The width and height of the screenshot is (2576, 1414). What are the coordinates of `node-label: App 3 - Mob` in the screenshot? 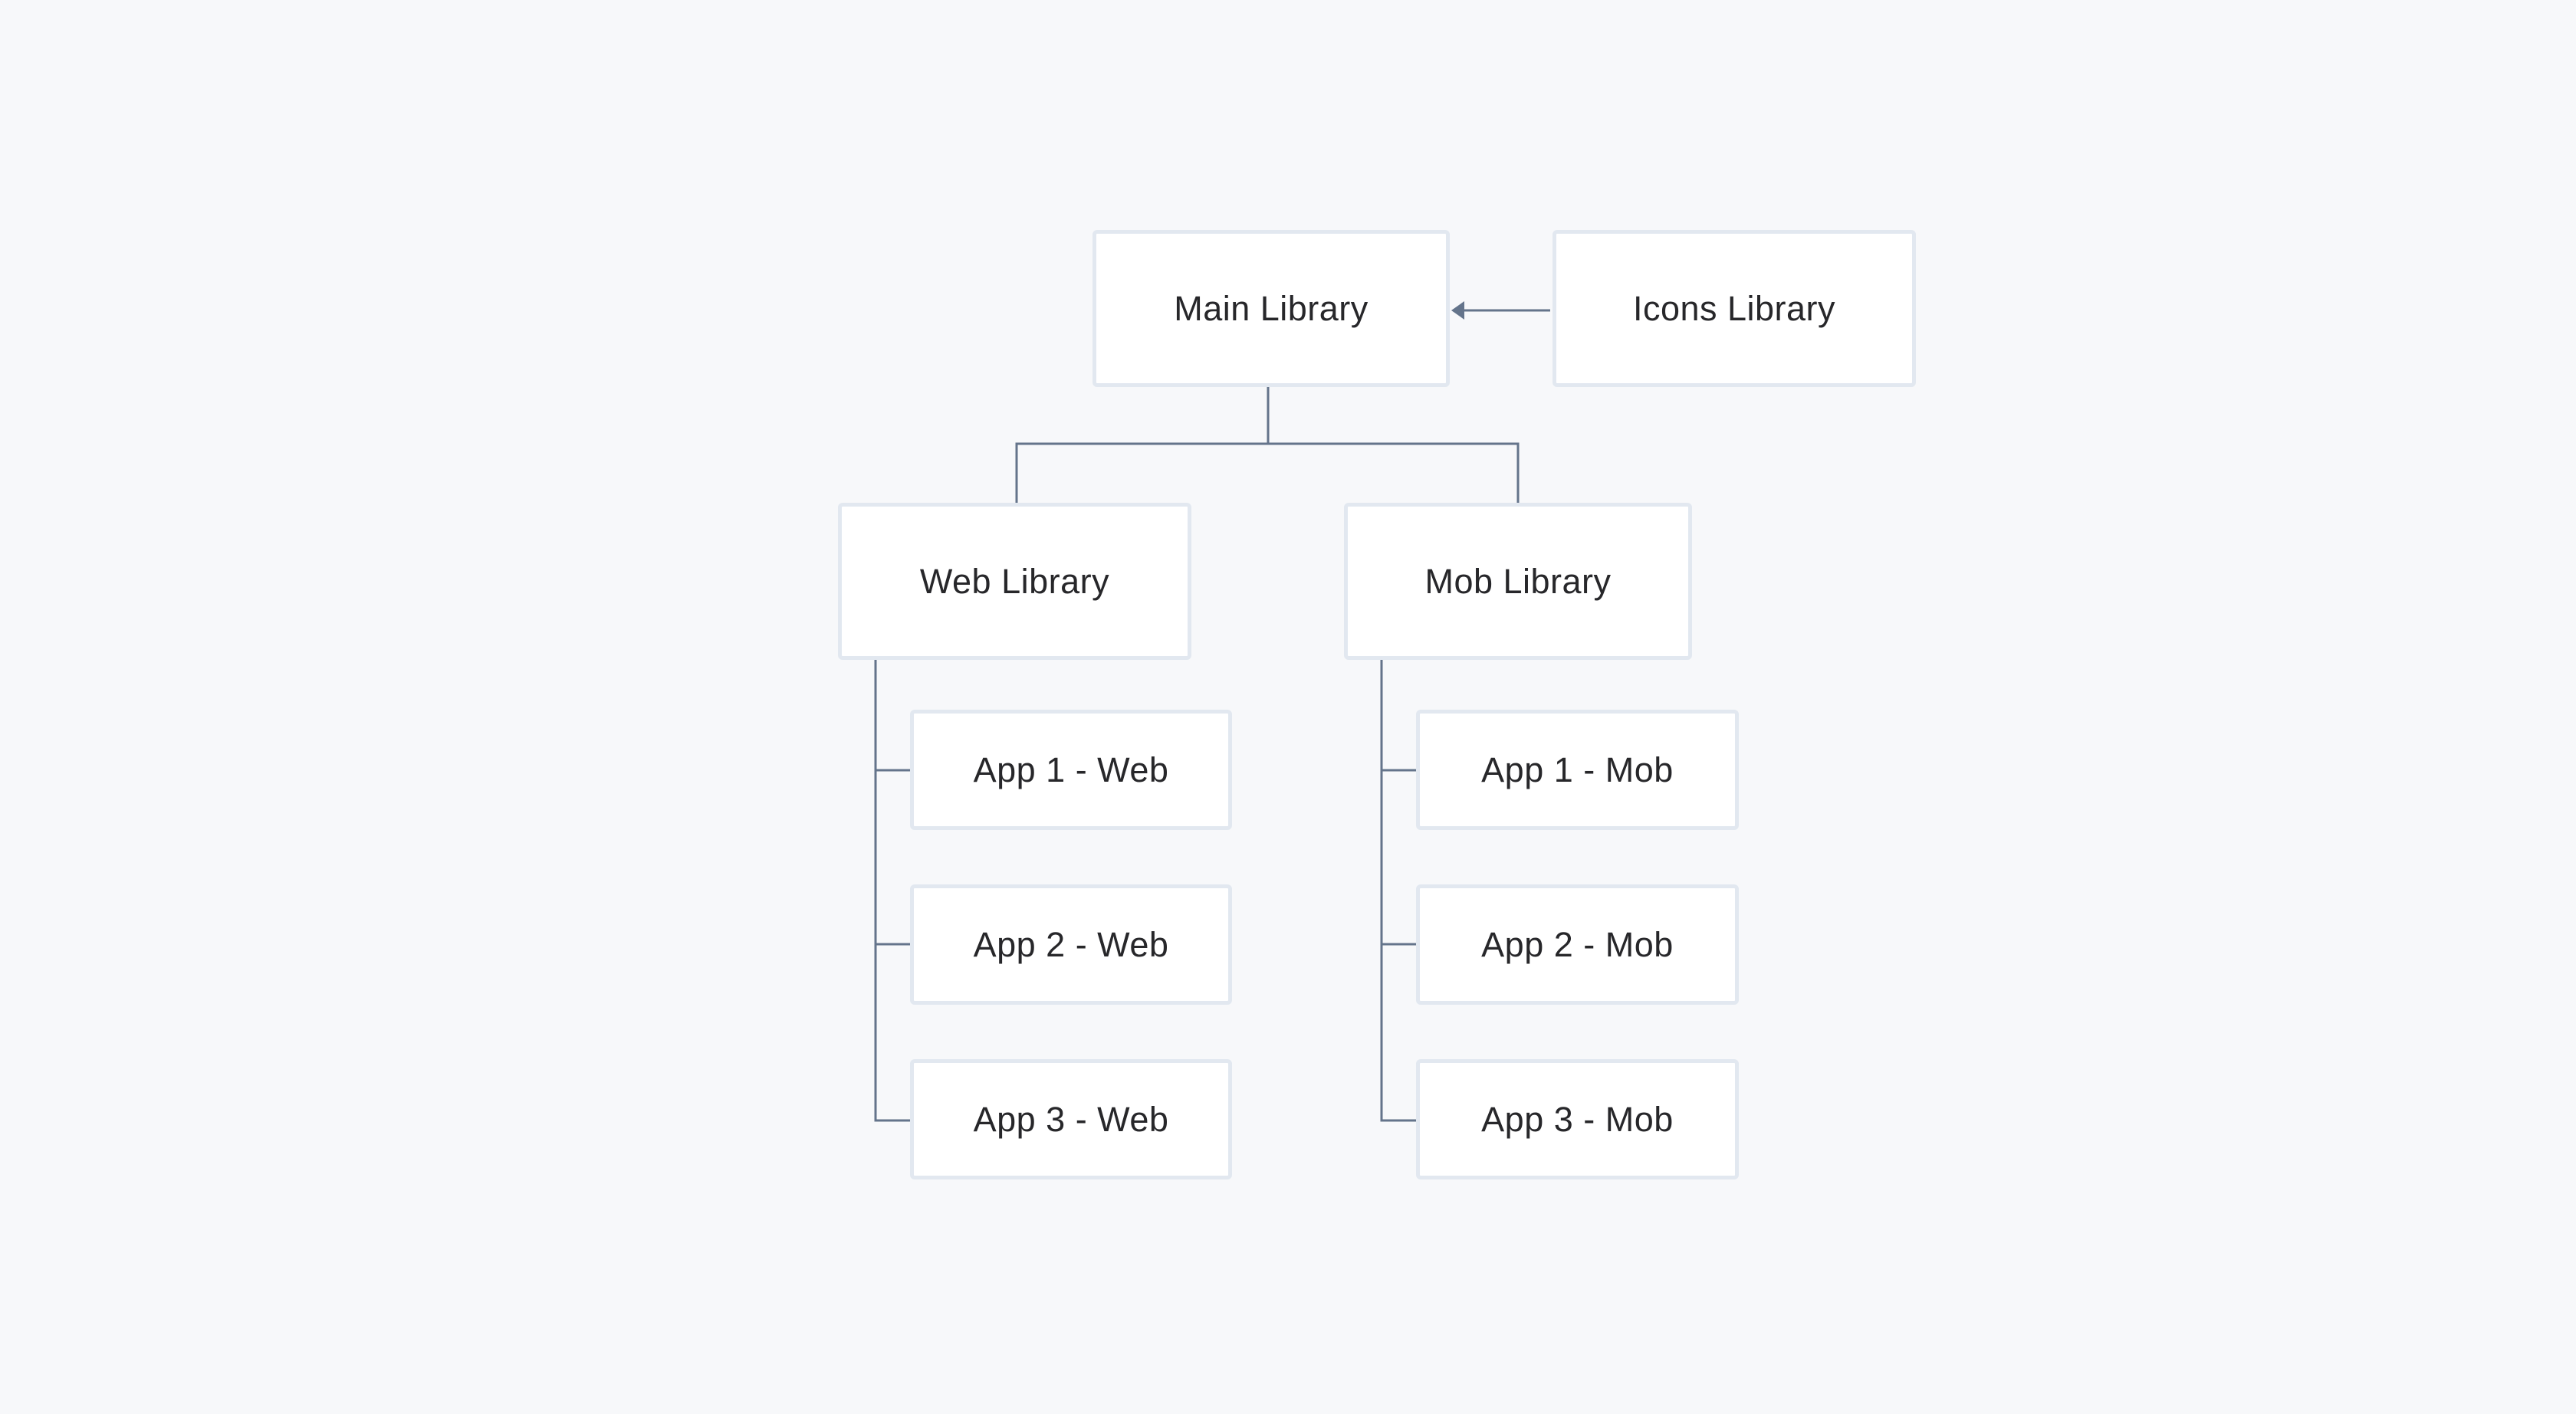 It's located at (1578, 1119).